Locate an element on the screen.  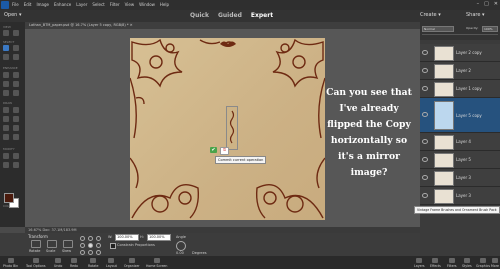
angle-value: 0.00 is located at coordinates (180, 253).